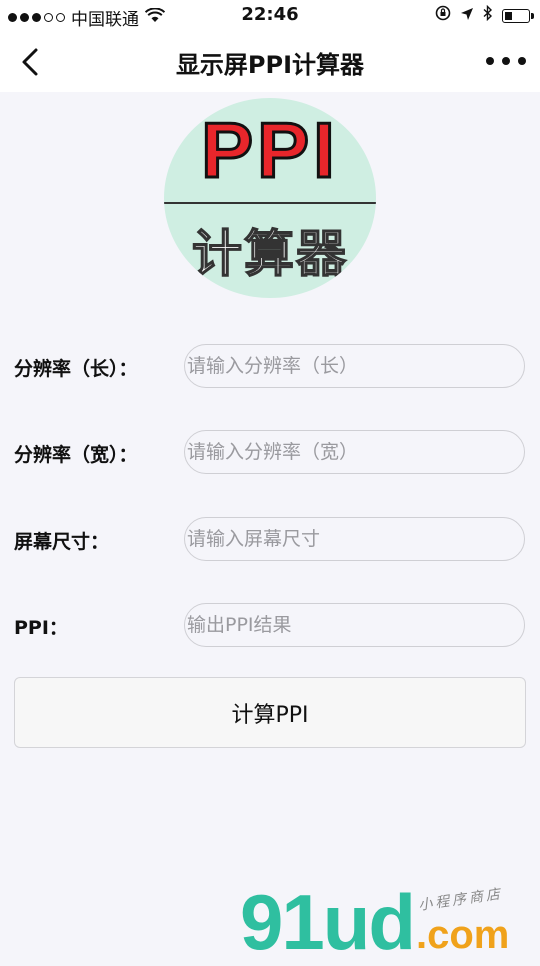 This screenshot has width=540, height=966. Describe the element at coordinates (270, 203) in the screenshot. I see `logo-divider` at that location.